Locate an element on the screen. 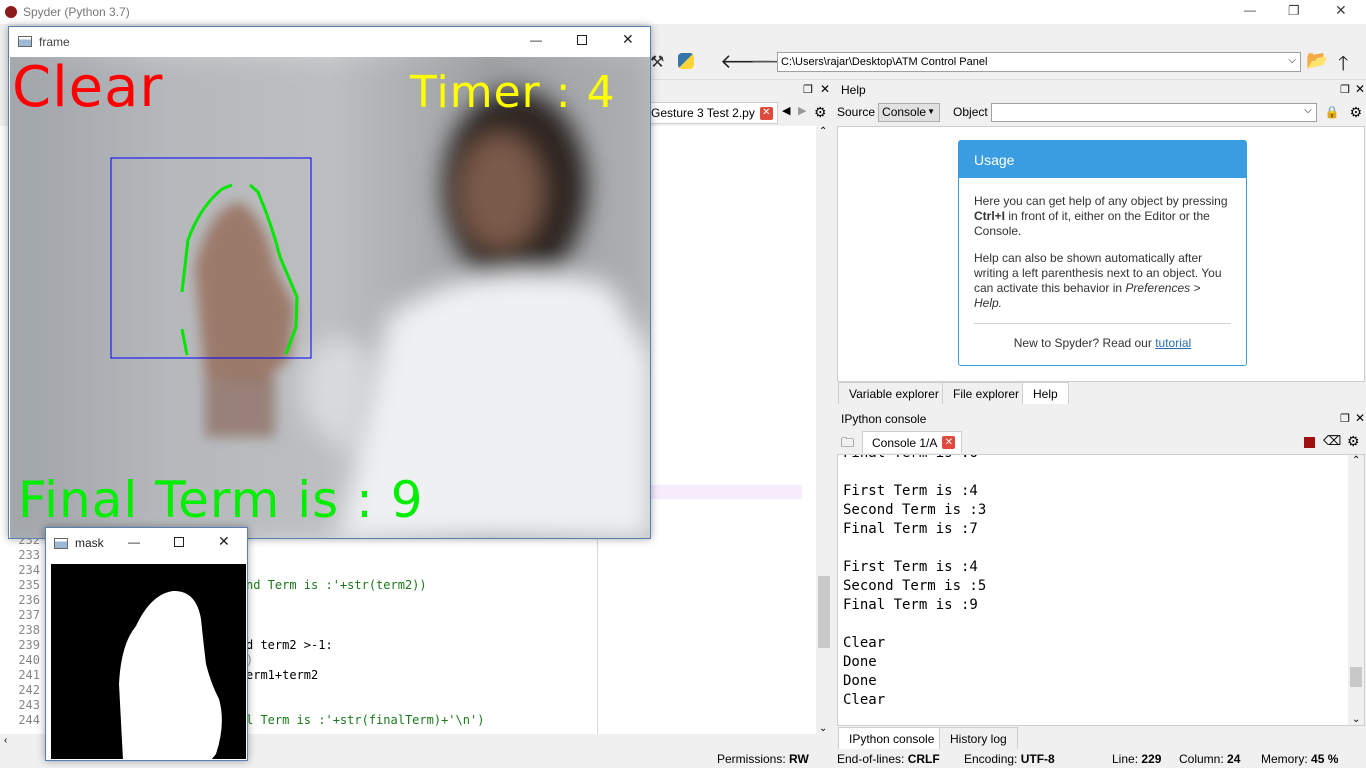 Image resolution: width=1366 pixels, height=768 pixels. editor-scrollbar: ⌃ ⌄ is located at coordinates (824, 430).